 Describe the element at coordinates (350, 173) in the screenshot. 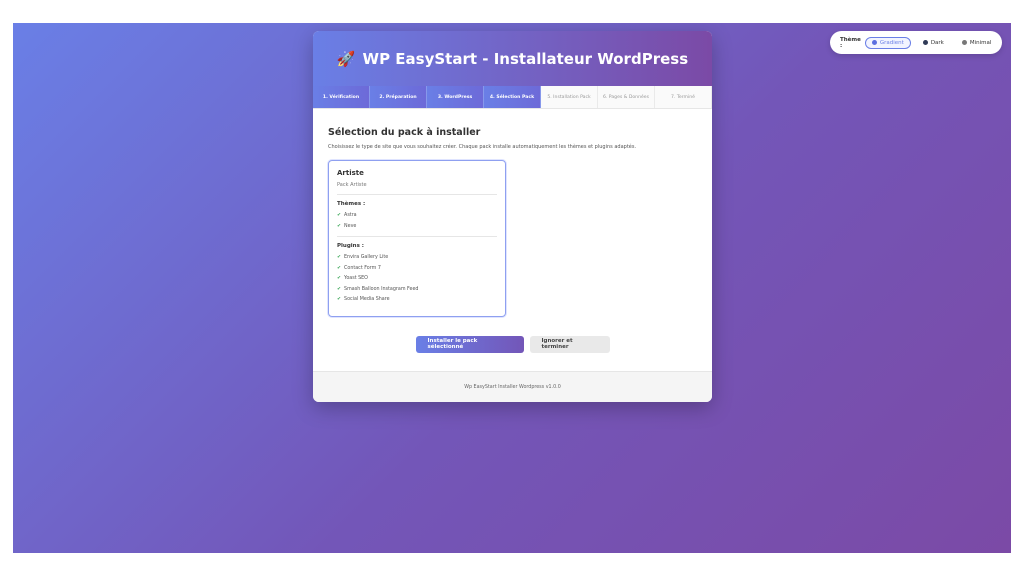

I see `pack-name: Artiste` at that location.